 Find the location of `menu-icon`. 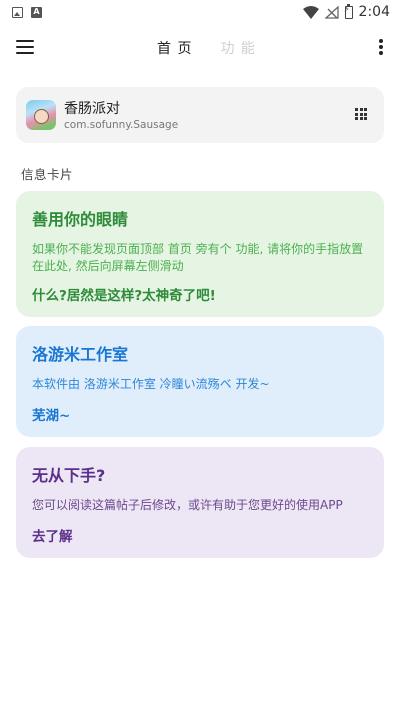

menu-icon is located at coordinates (25, 47).